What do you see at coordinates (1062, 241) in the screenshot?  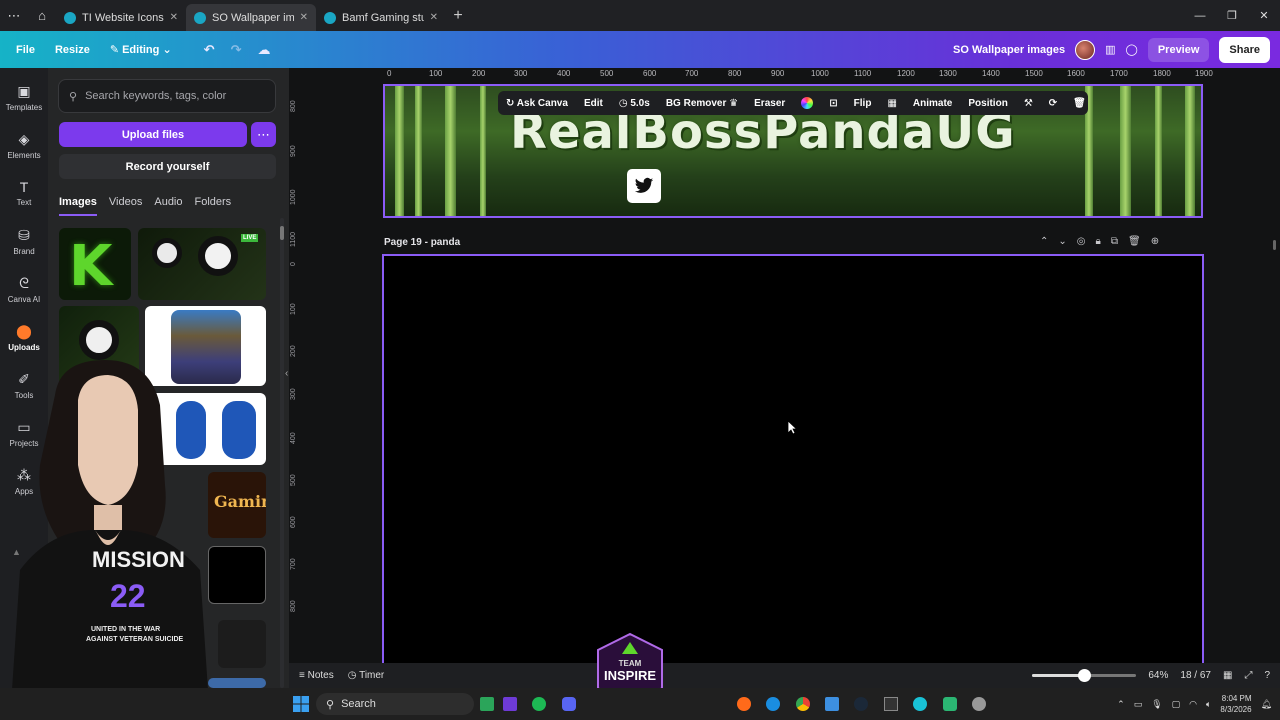 I see `chevron-down-icon: ⌄` at bounding box center [1062, 241].